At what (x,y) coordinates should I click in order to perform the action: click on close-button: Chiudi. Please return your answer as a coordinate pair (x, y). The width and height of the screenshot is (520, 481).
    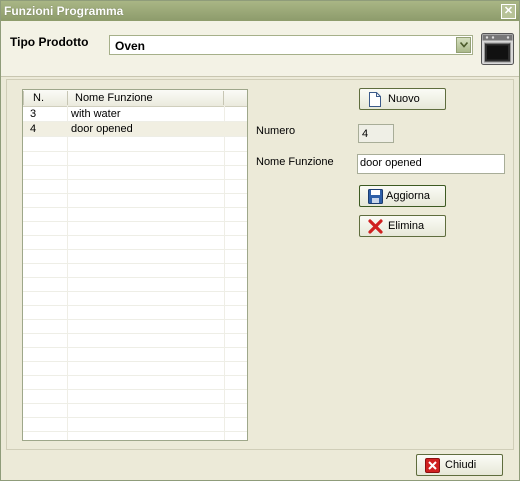
    Looking at the image, I should click on (459, 465).